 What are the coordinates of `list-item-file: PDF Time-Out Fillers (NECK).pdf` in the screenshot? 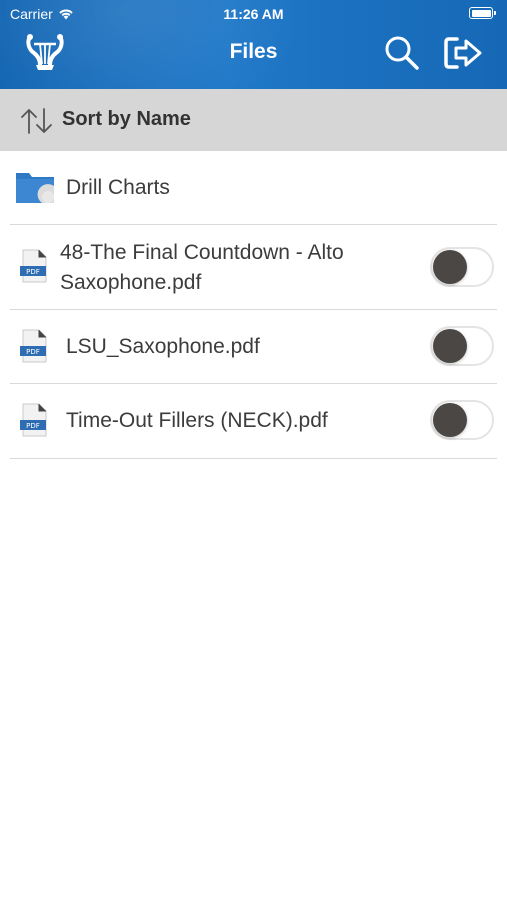 It's located at (253, 421).